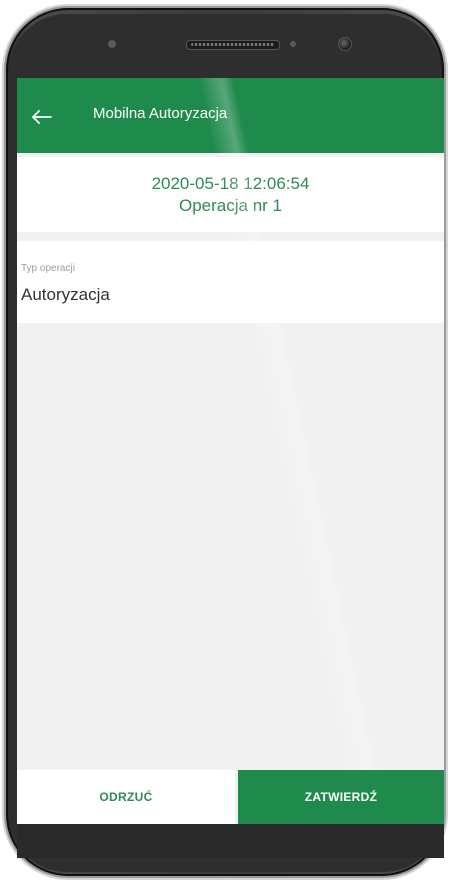  Describe the element at coordinates (126, 797) in the screenshot. I see `reject-button: ODRZUĆ` at that location.